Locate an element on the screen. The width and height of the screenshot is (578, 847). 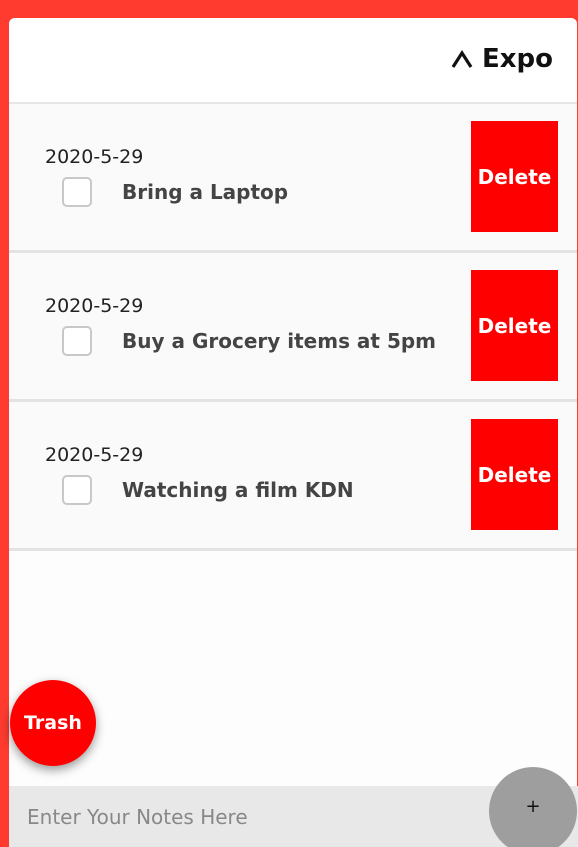
note-input is located at coordinates (239, 816).